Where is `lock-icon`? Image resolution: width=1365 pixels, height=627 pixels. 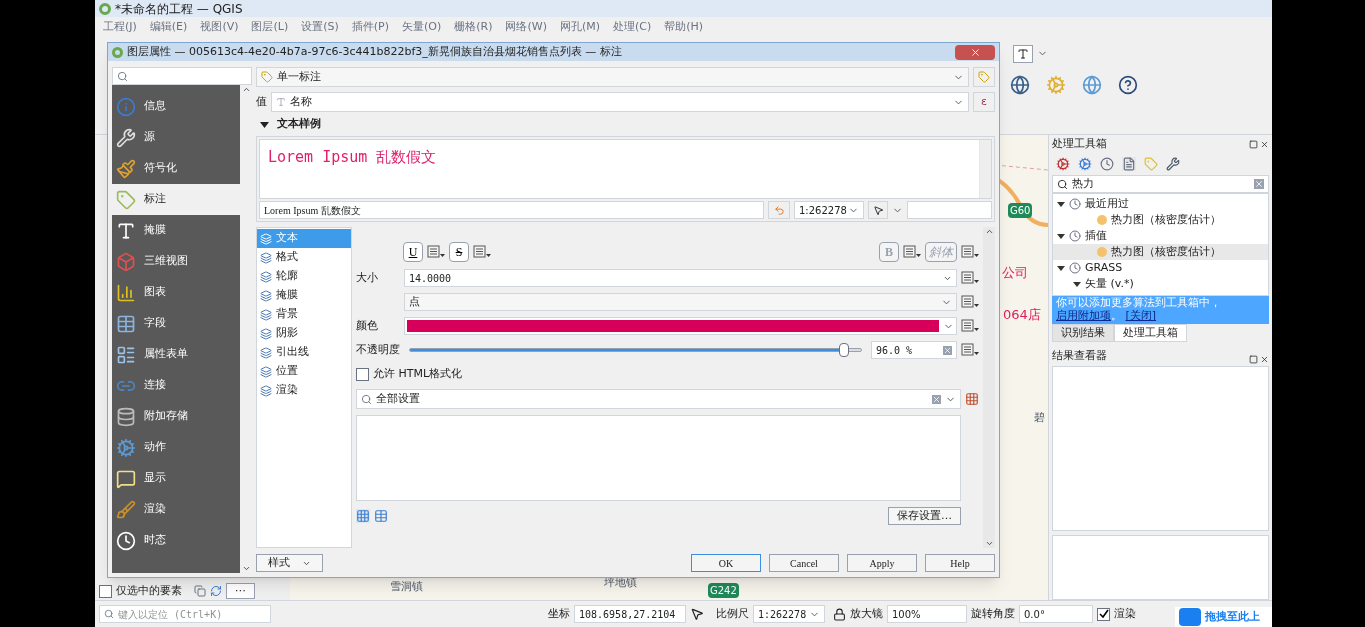 lock-icon is located at coordinates (839, 614).